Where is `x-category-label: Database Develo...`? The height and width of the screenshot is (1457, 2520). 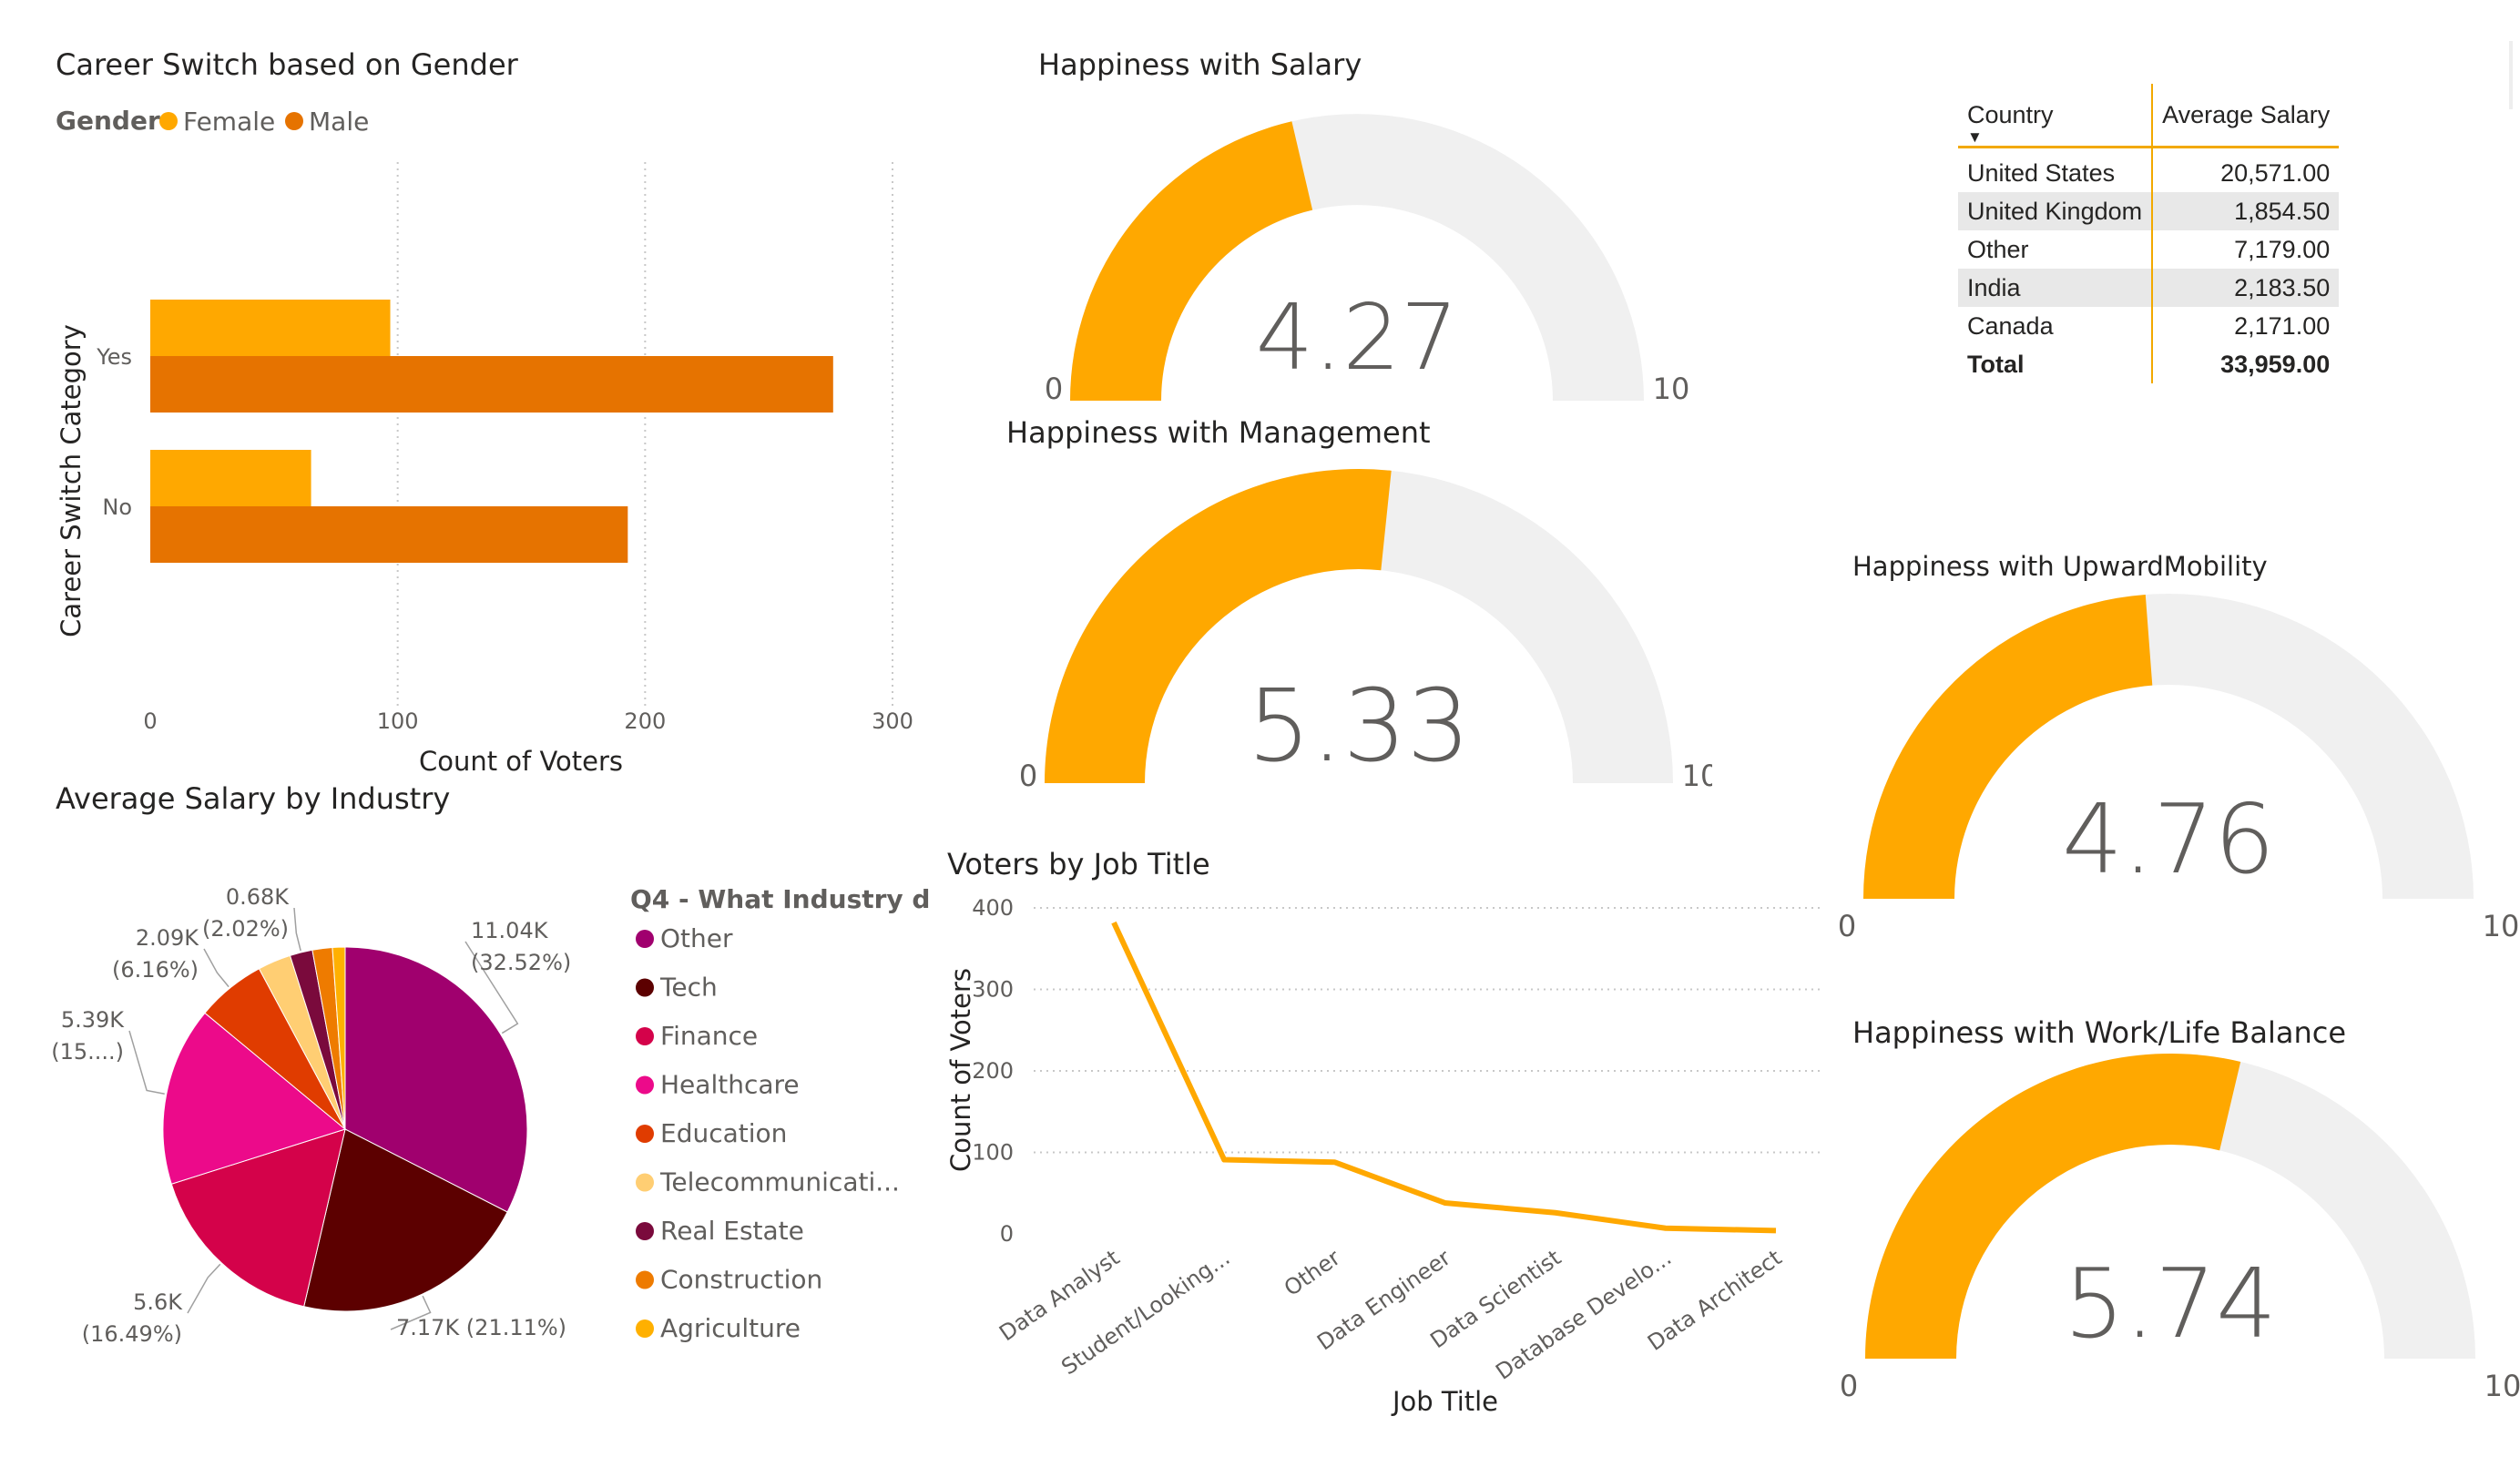
x-category-label: Database Develo... is located at coordinates (1583, 1315).